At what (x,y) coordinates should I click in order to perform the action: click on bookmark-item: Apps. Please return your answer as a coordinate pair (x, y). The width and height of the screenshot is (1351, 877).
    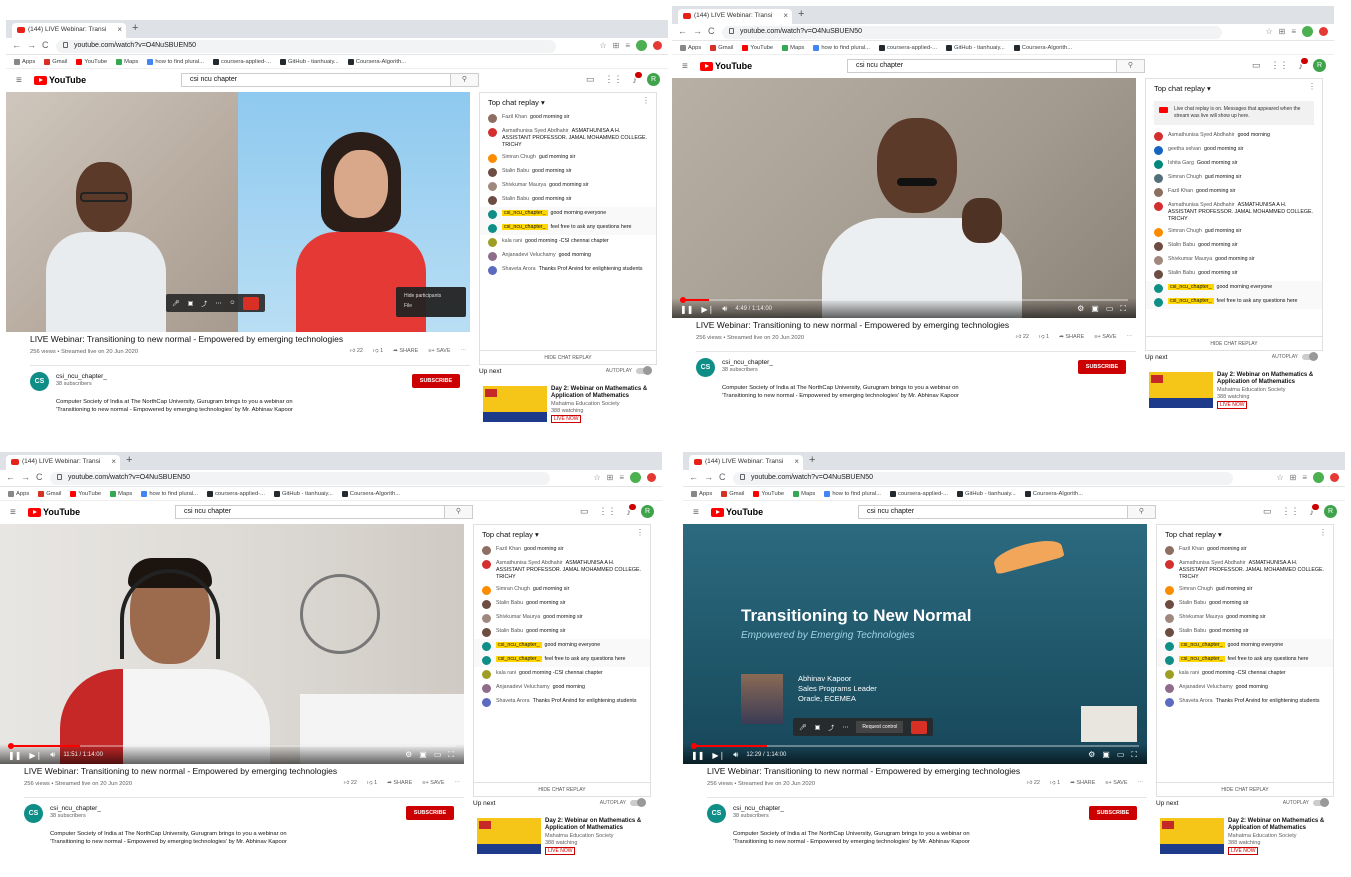
    Looking at the image, I should click on (18, 493).